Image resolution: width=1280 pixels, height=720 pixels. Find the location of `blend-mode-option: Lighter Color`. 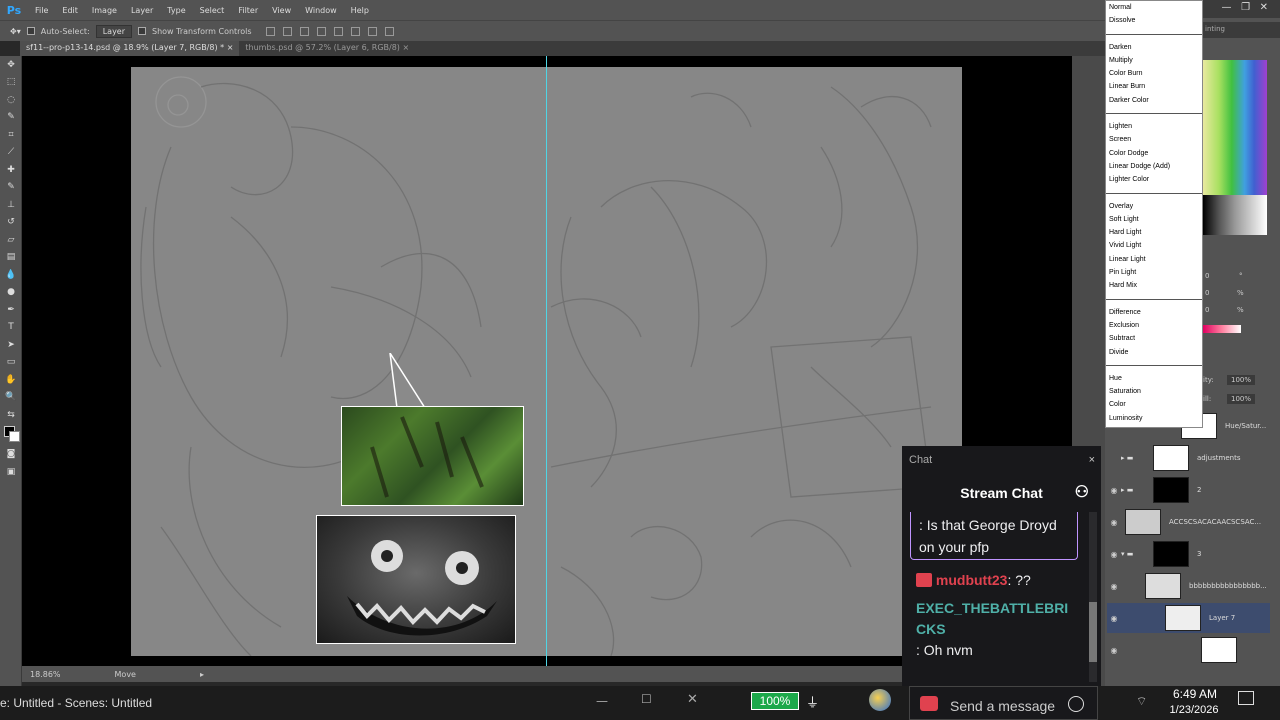

blend-mode-option: Lighter Color is located at coordinates (1154, 179).